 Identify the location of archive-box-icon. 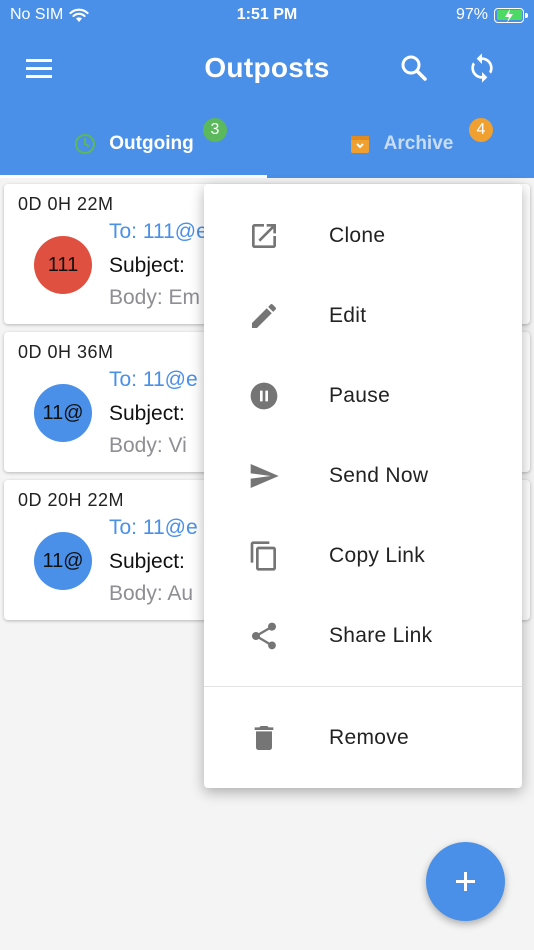
(359, 144).